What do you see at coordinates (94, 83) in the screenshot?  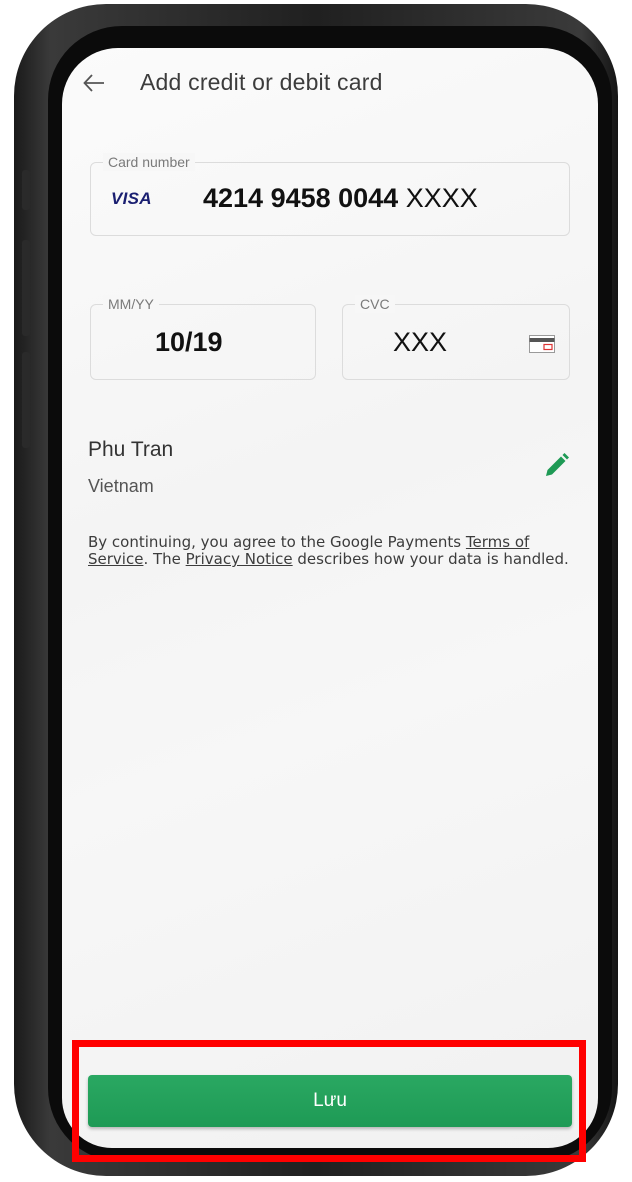 I see `arrow-left-icon` at bounding box center [94, 83].